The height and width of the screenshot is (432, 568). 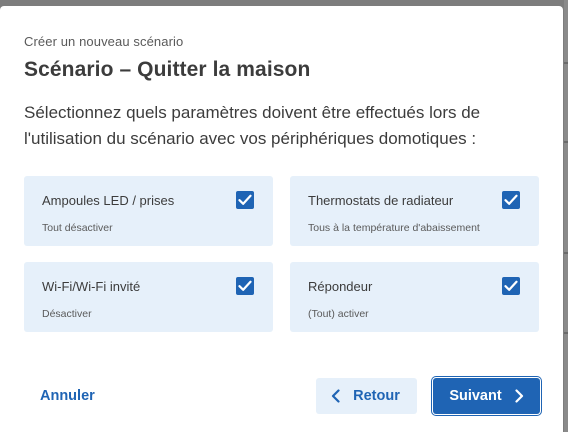 What do you see at coordinates (148, 297) in the screenshot?
I see `option-card-wifi: Wi-Fi/Wi-Fi invité Désactiver` at bounding box center [148, 297].